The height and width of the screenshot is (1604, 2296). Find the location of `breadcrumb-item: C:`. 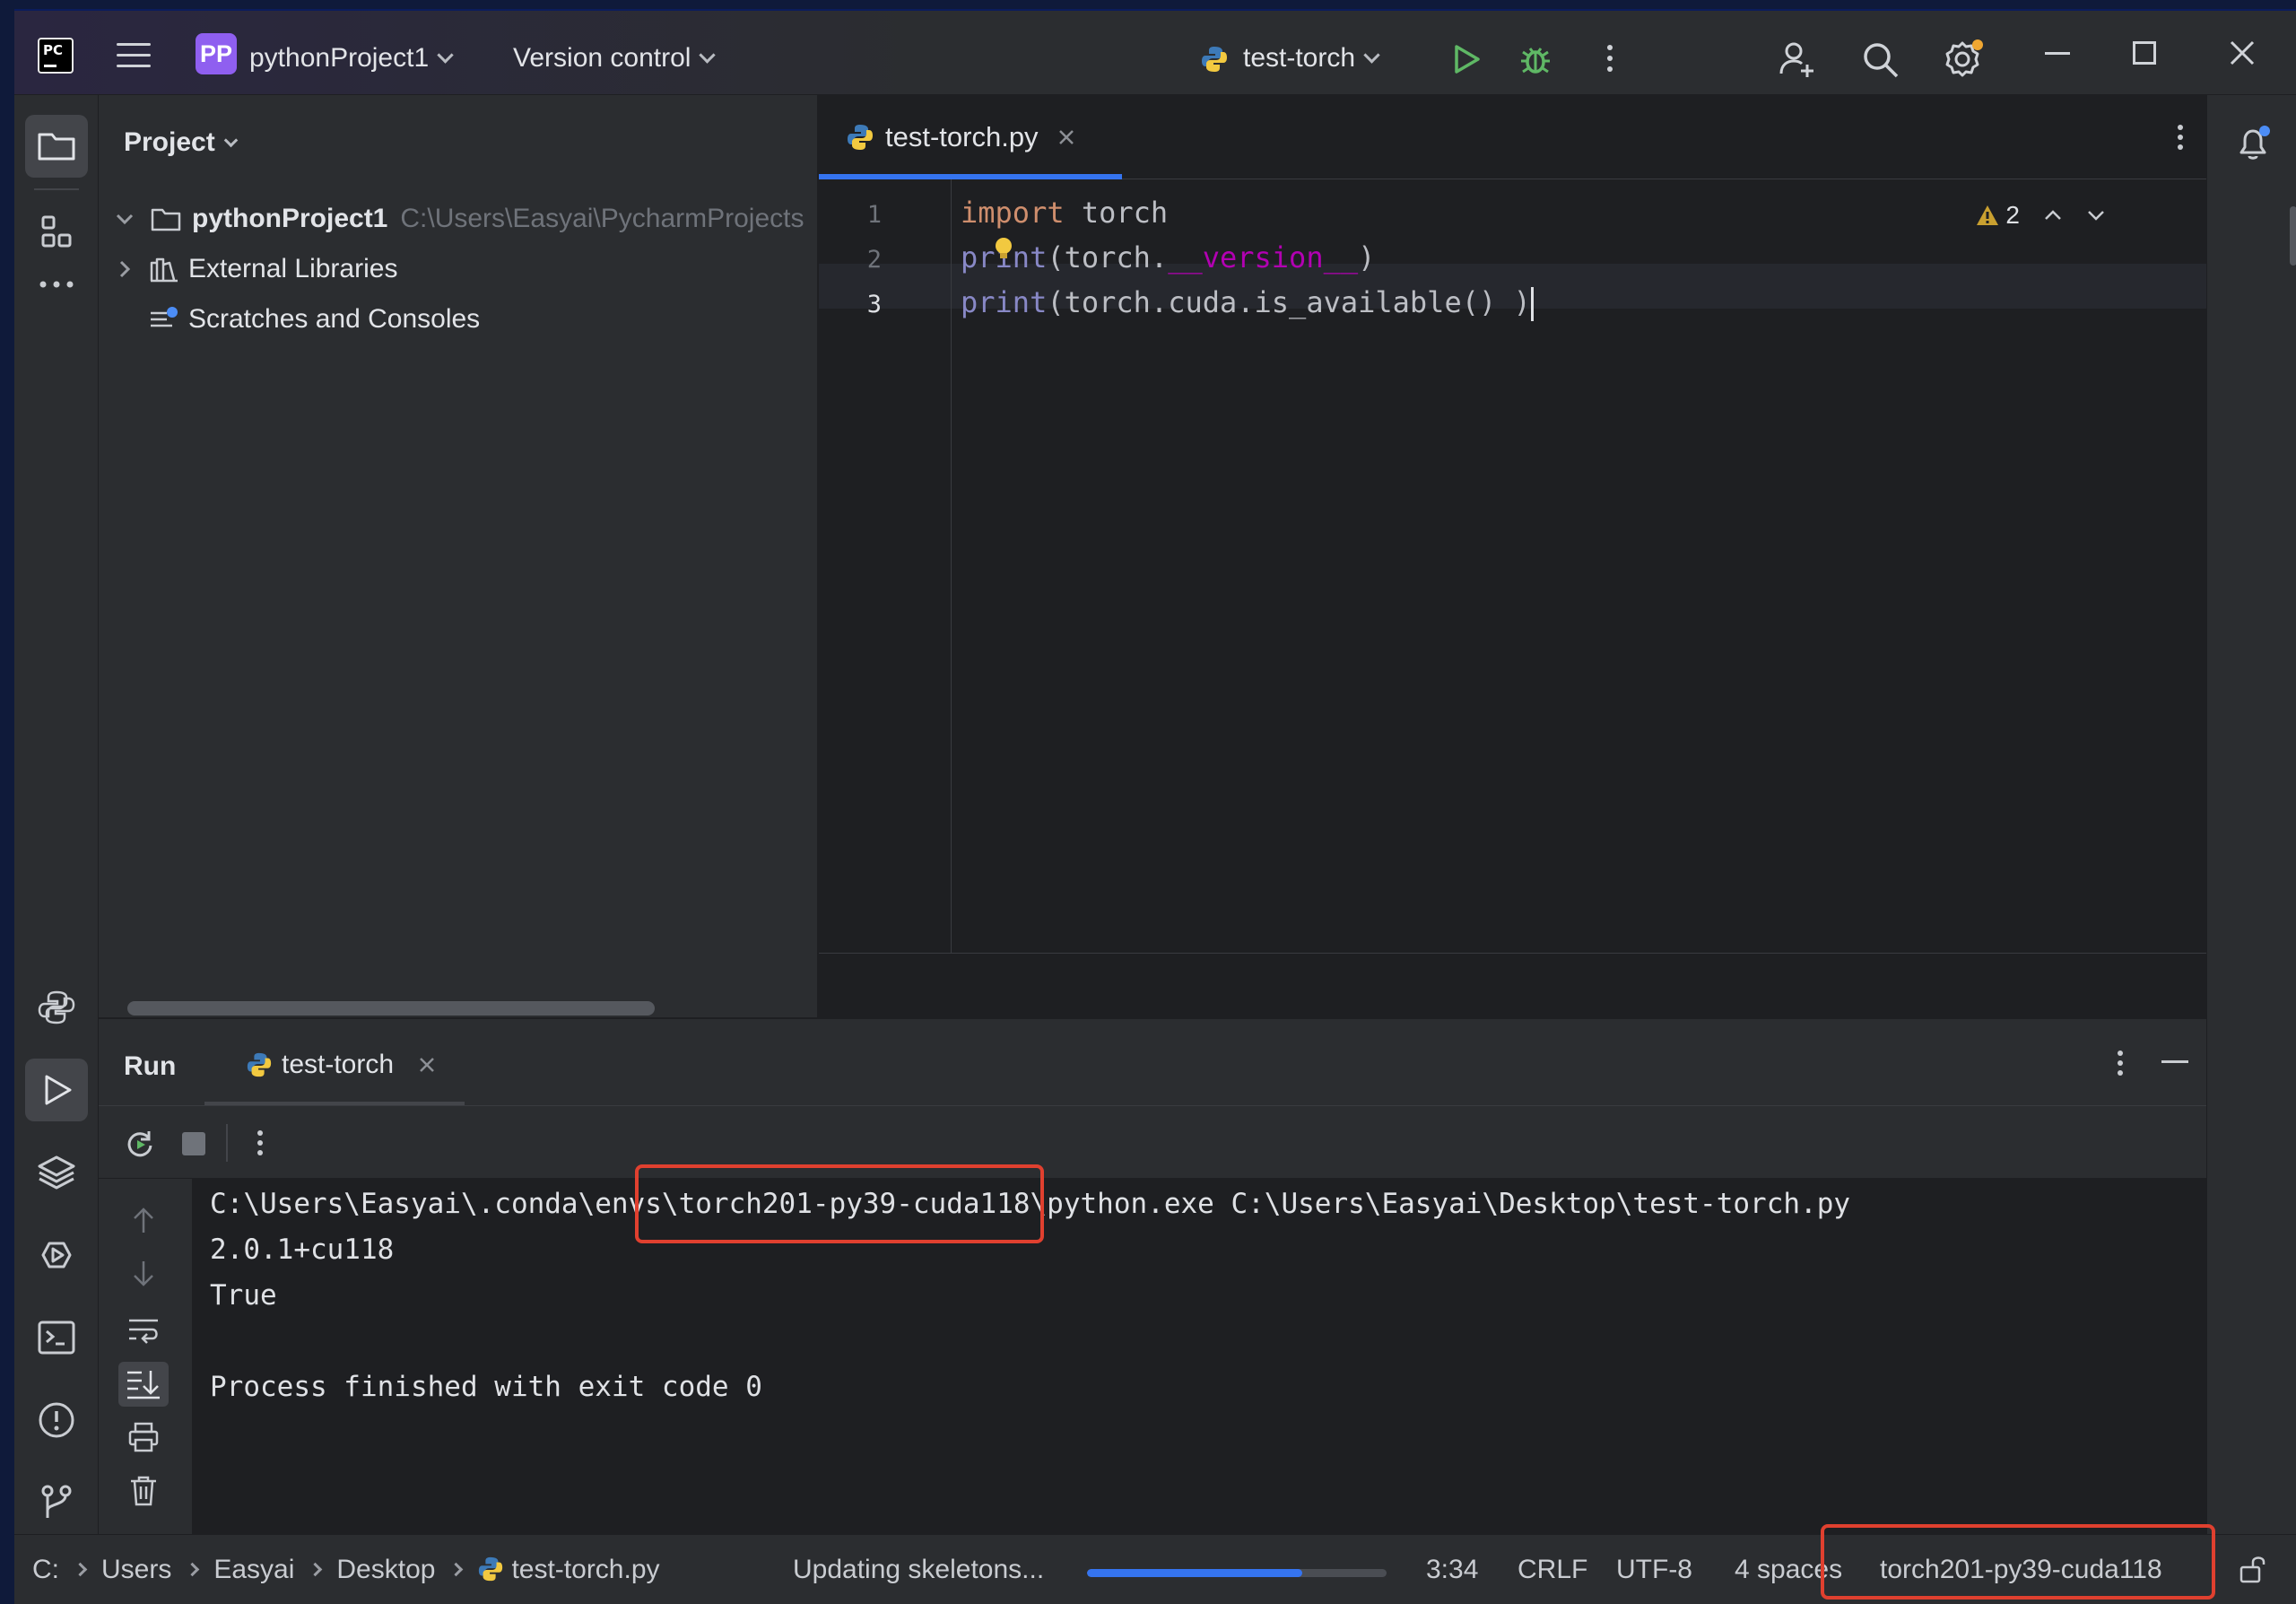

breadcrumb-item: C: is located at coordinates (45, 1569).